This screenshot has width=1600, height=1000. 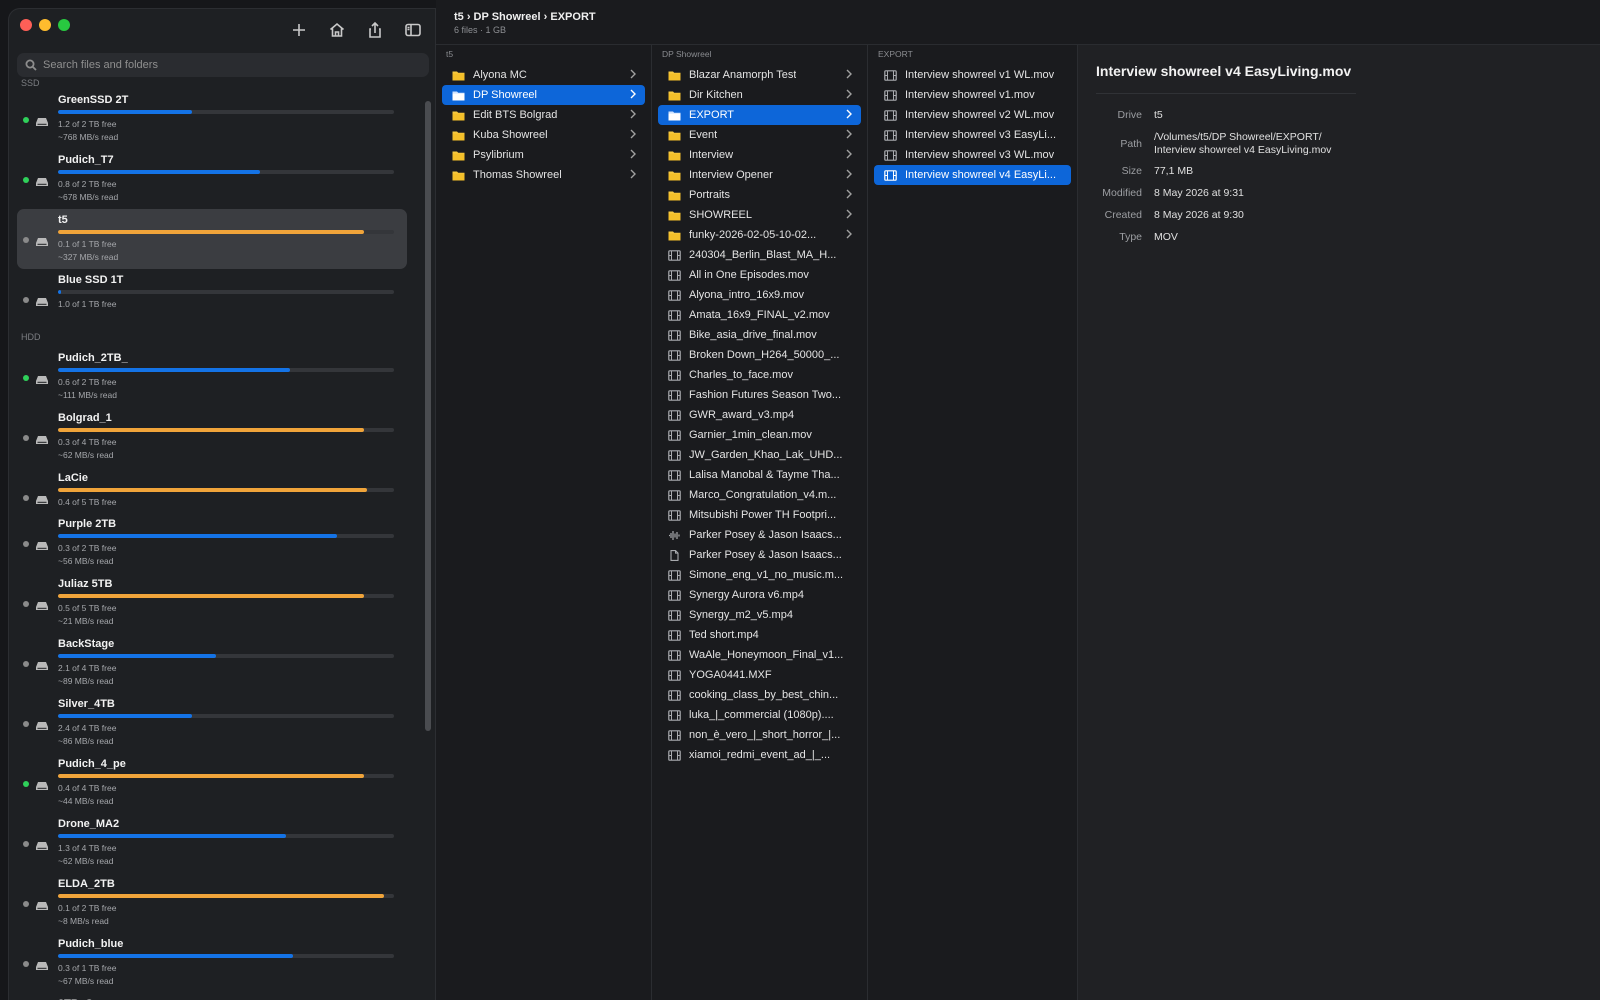 I want to click on file-row: Kuba Showreel, so click(x=543, y=135).